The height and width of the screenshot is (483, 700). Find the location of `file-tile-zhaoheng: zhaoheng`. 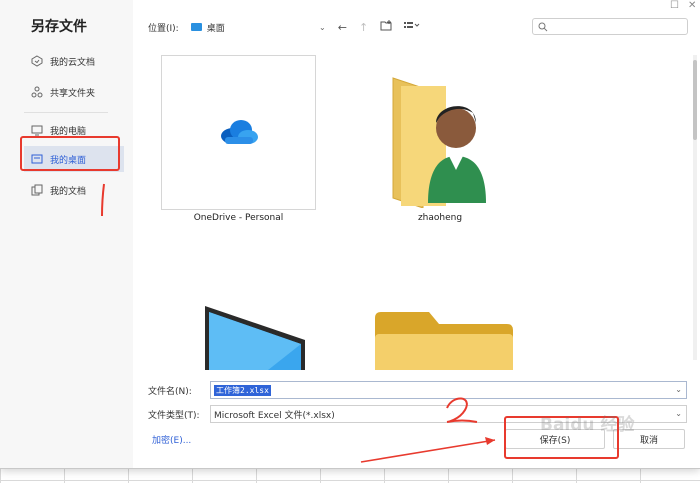

file-tile-zhaoheng: zhaoheng is located at coordinates (440, 145).